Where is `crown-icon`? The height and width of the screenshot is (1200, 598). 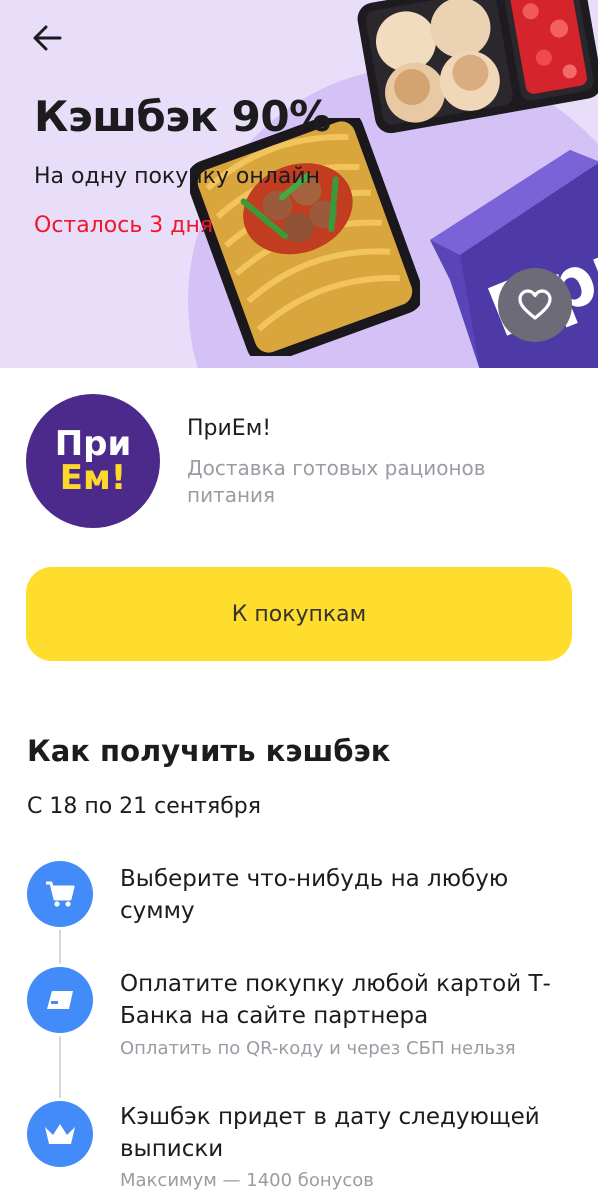
crown-icon is located at coordinates (60, 1134).